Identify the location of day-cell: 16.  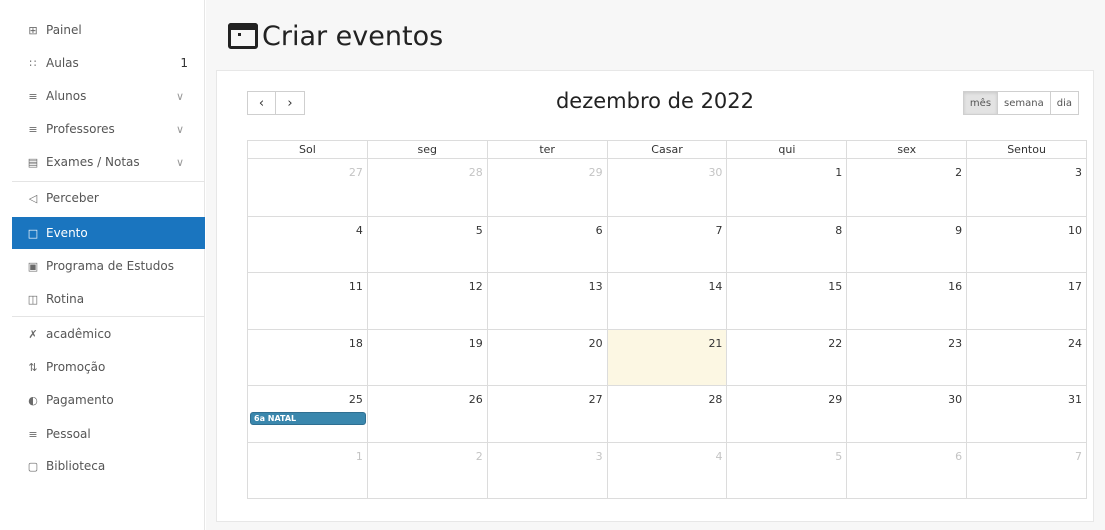
(906, 301).